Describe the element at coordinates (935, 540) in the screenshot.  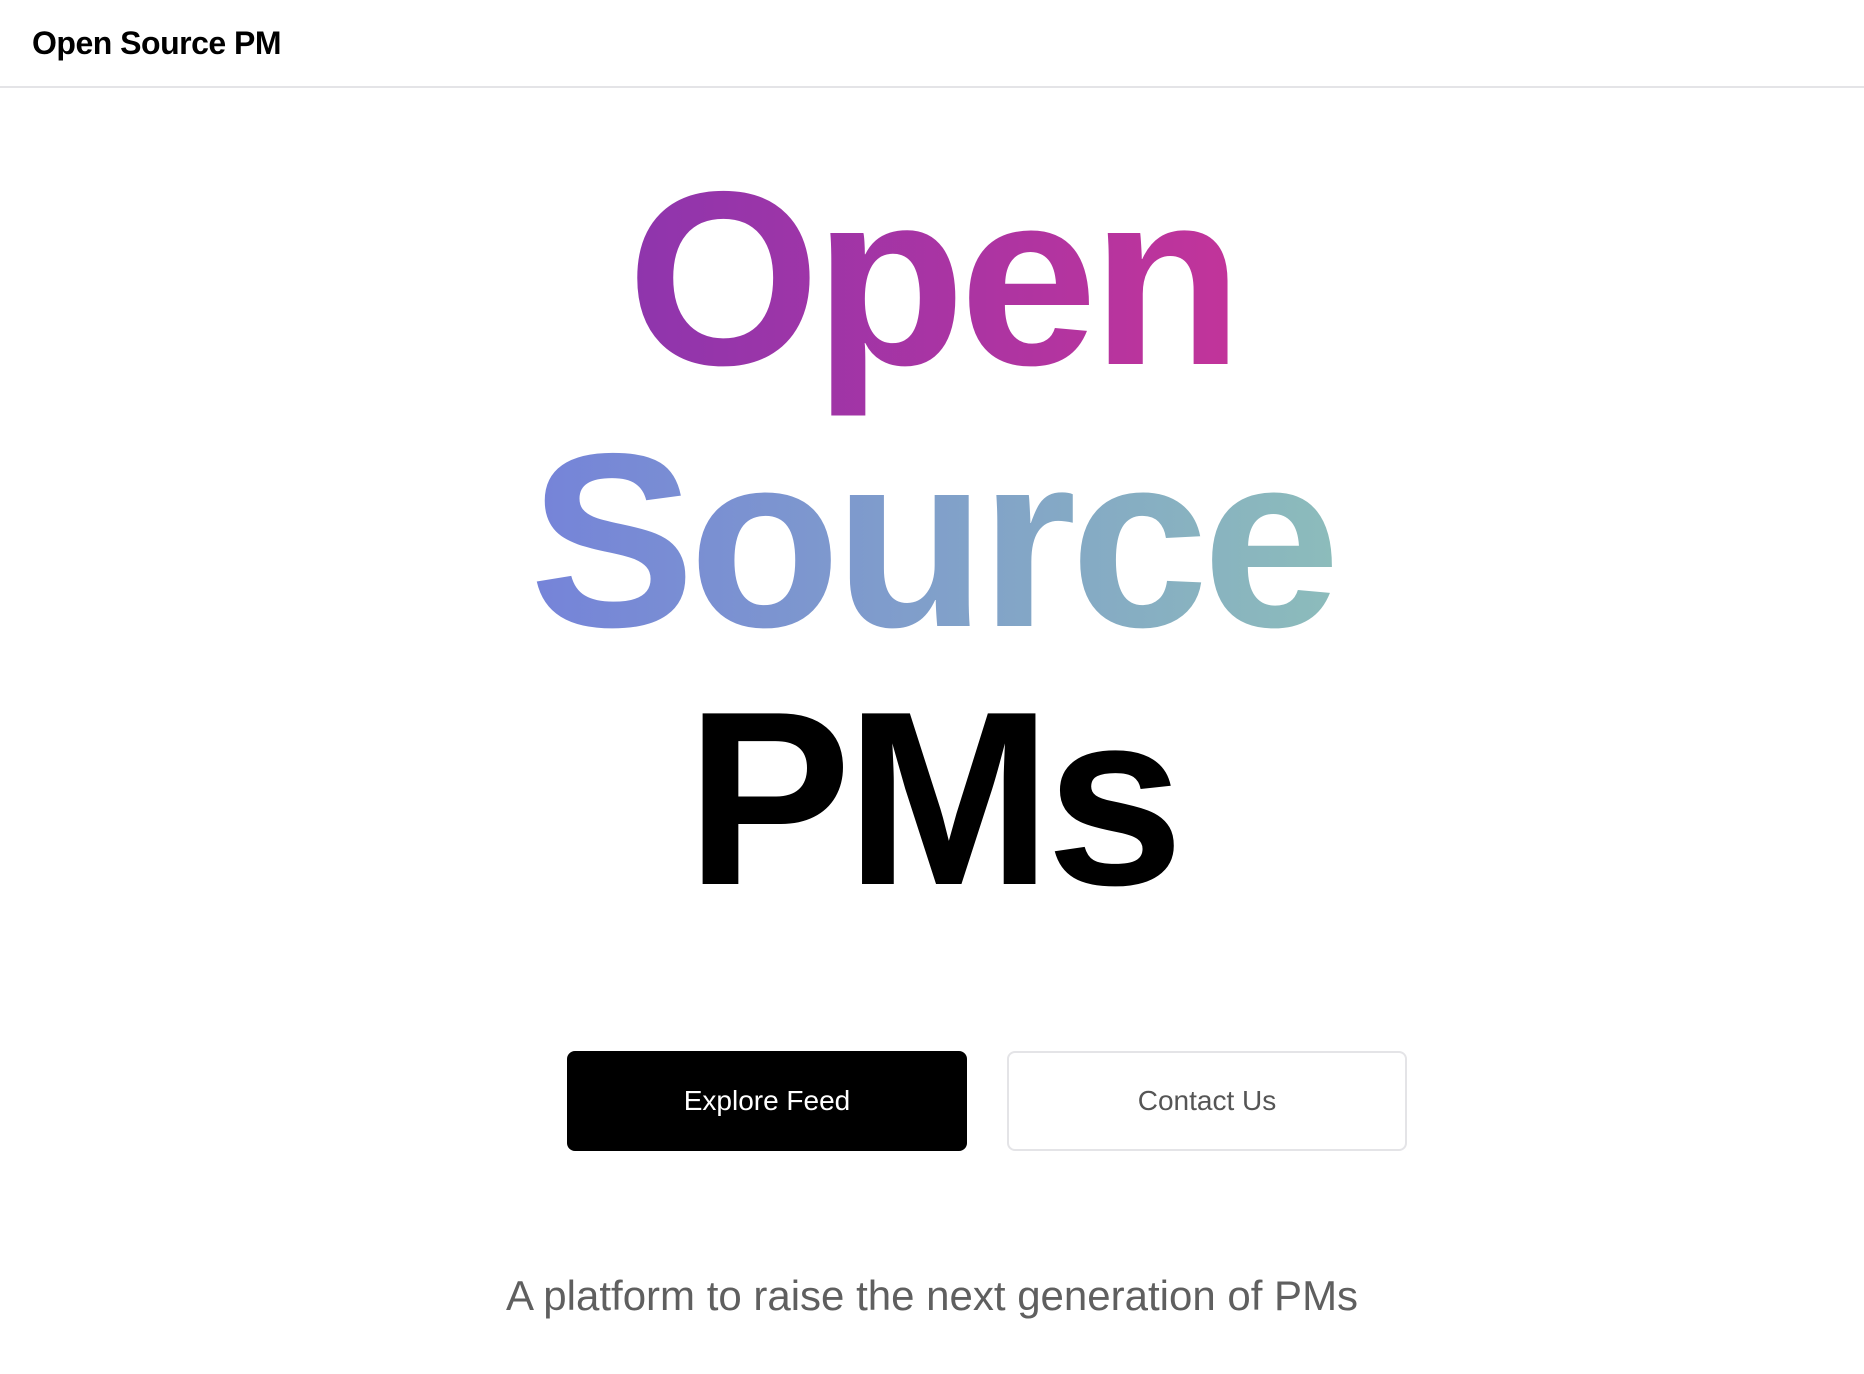
I see `hero-title-source-text: Source` at that location.